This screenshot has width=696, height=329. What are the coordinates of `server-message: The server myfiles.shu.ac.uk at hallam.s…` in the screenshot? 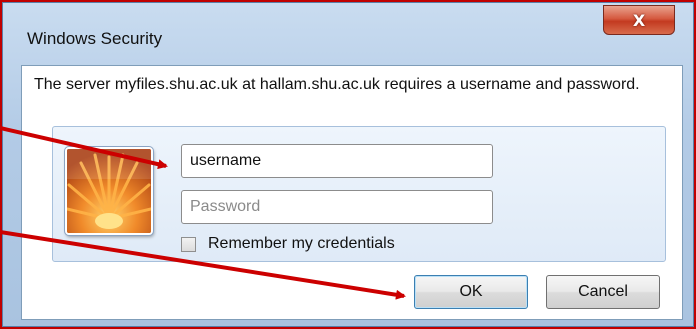 It's located at (337, 84).